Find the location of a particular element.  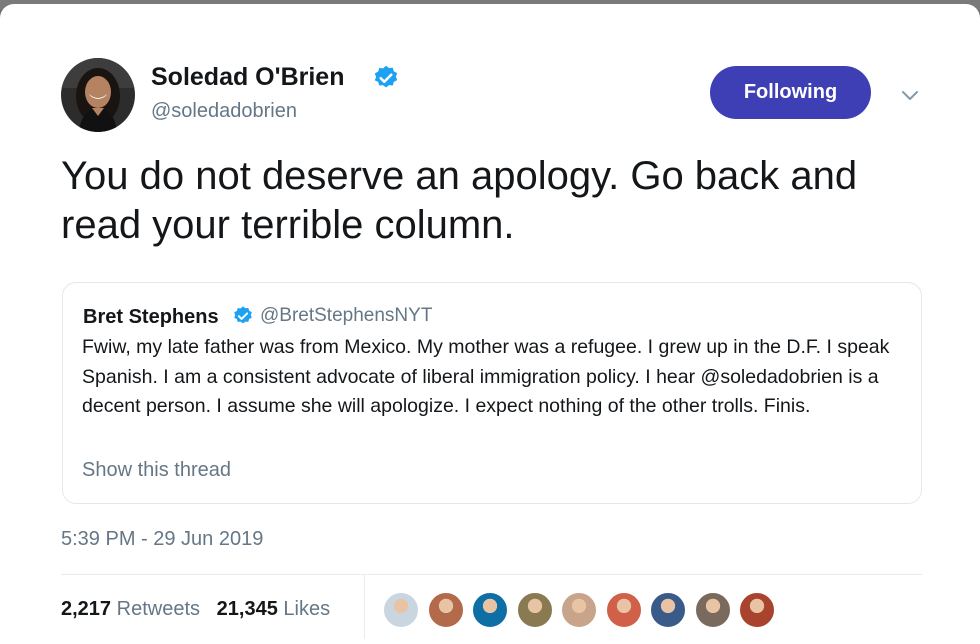

author-avatar-image is located at coordinates (98, 95).